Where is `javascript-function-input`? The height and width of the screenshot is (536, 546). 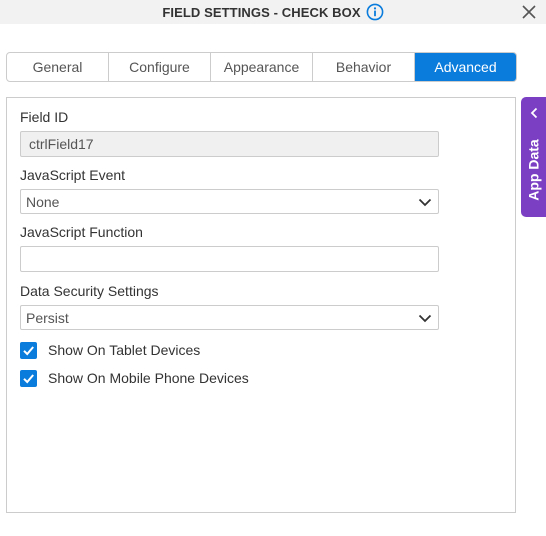
javascript-function-input is located at coordinates (229, 259).